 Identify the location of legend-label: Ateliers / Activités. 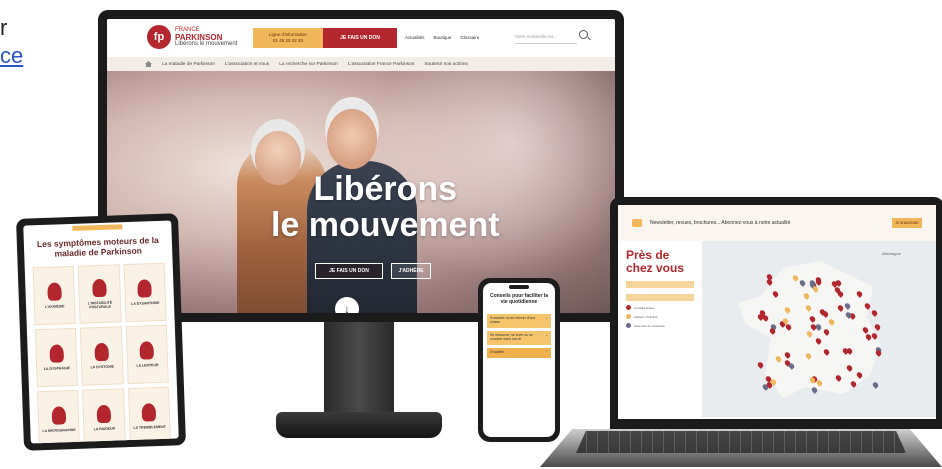
(646, 316).